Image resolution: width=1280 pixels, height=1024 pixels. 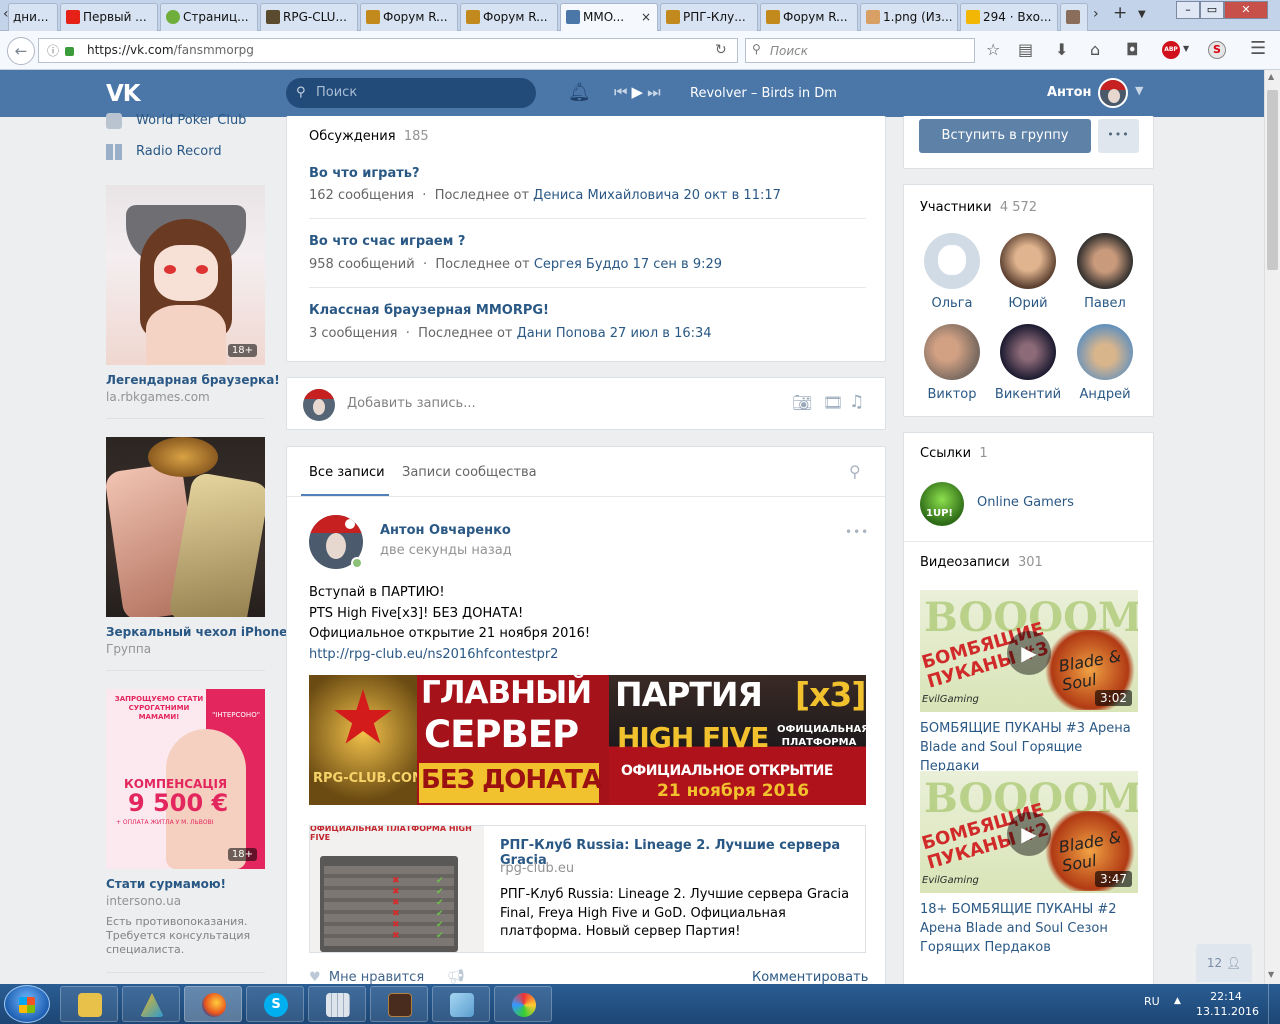 I want to click on link-name: Online Gamers, so click(x=1025, y=502).